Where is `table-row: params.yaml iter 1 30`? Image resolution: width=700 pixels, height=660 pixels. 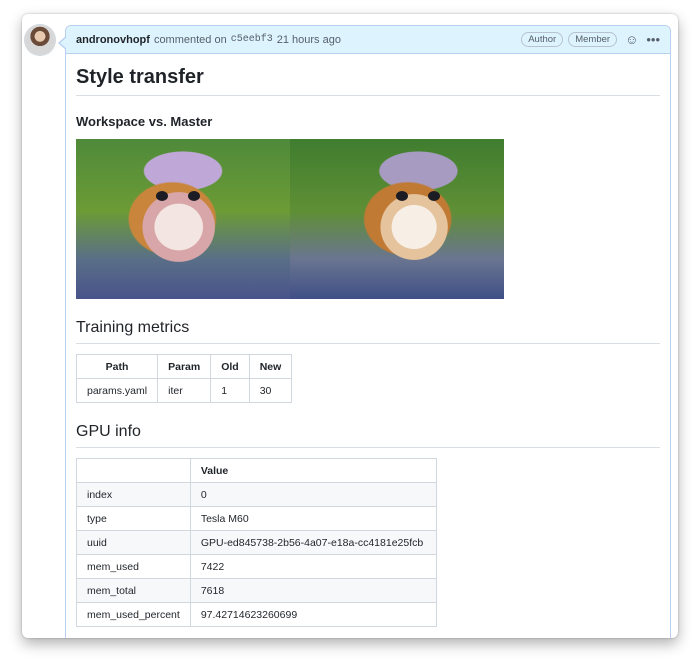
table-row: params.yaml iter 1 30 is located at coordinates (184, 390).